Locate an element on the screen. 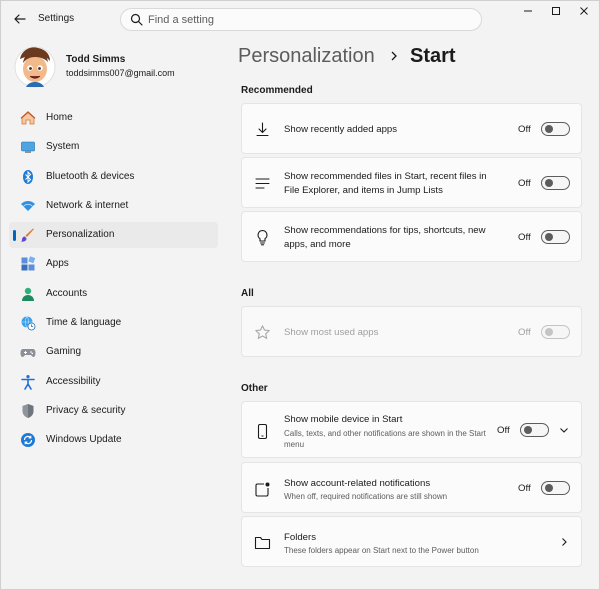 This screenshot has width=600, height=590. sidebar-item-windows-update: Windows Update is located at coordinates (113, 440).